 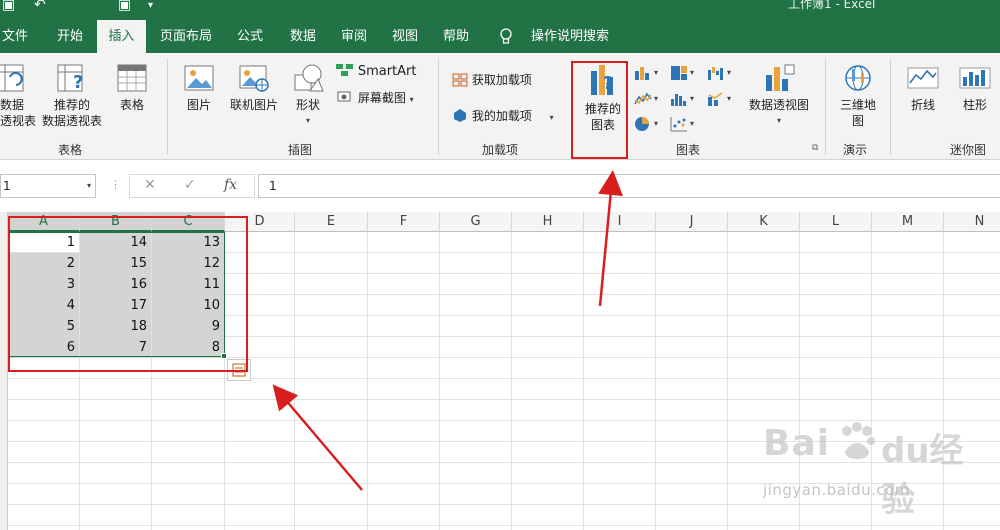 I want to click on sparkline-column-button: 柱形, so click(x=975, y=88).